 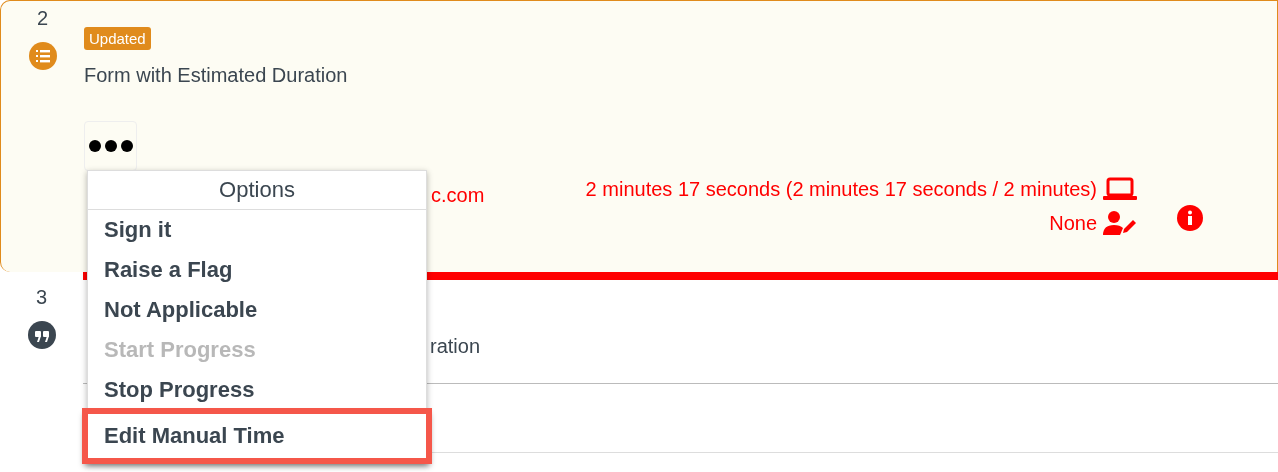 I want to click on email-text: c.com, so click(x=458, y=195).